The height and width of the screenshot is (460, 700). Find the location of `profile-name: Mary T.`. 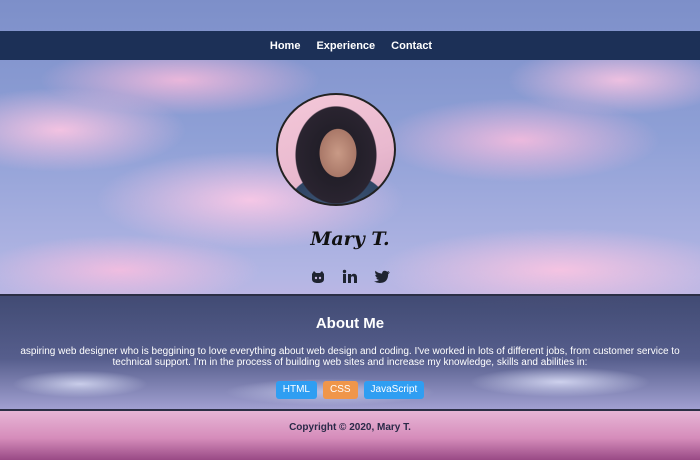

profile-name: Mary T. is located at coordinates (350, 239).